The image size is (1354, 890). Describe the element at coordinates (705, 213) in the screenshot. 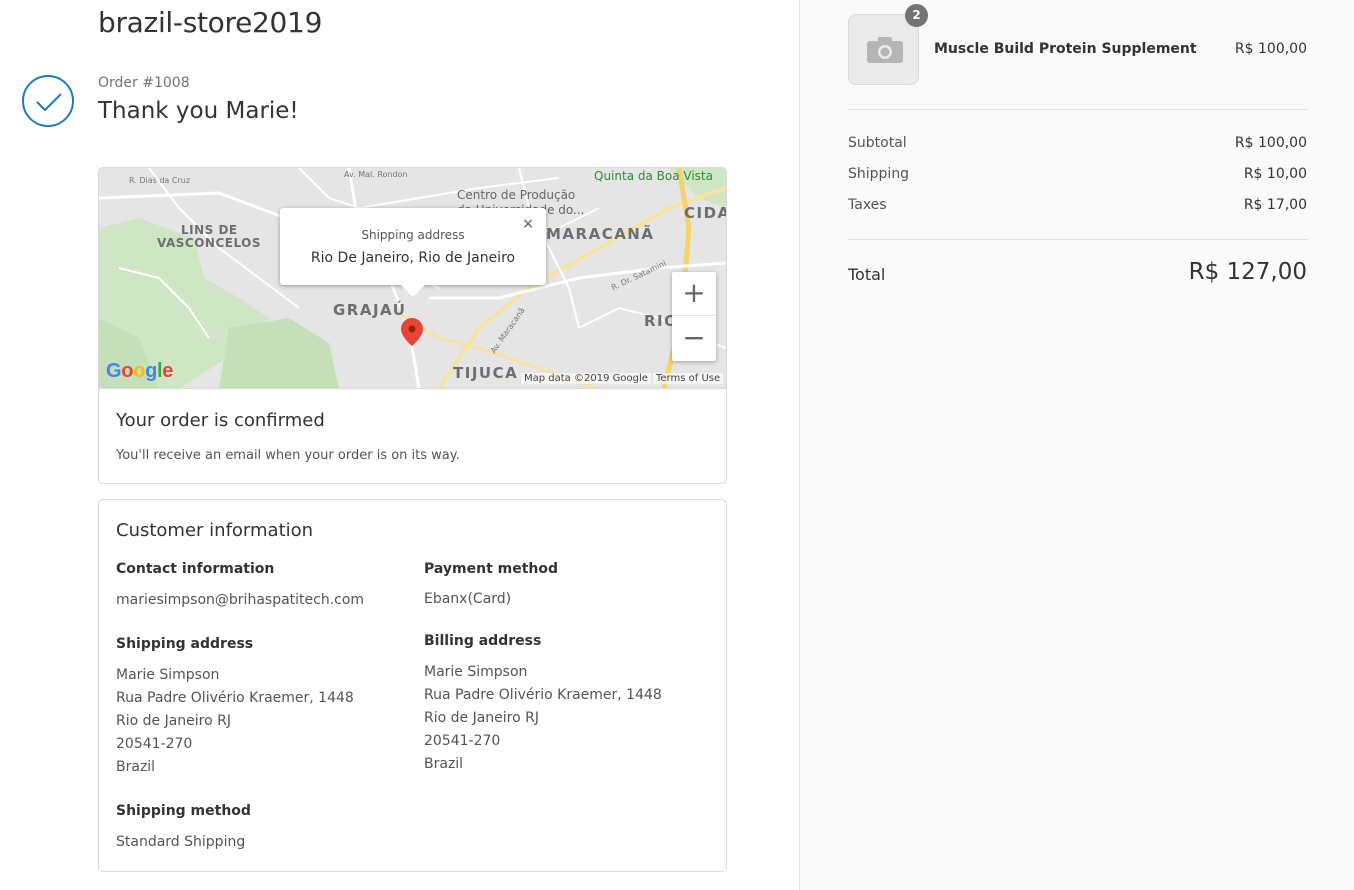

I see `map-label-cida: CIDA` at that location.